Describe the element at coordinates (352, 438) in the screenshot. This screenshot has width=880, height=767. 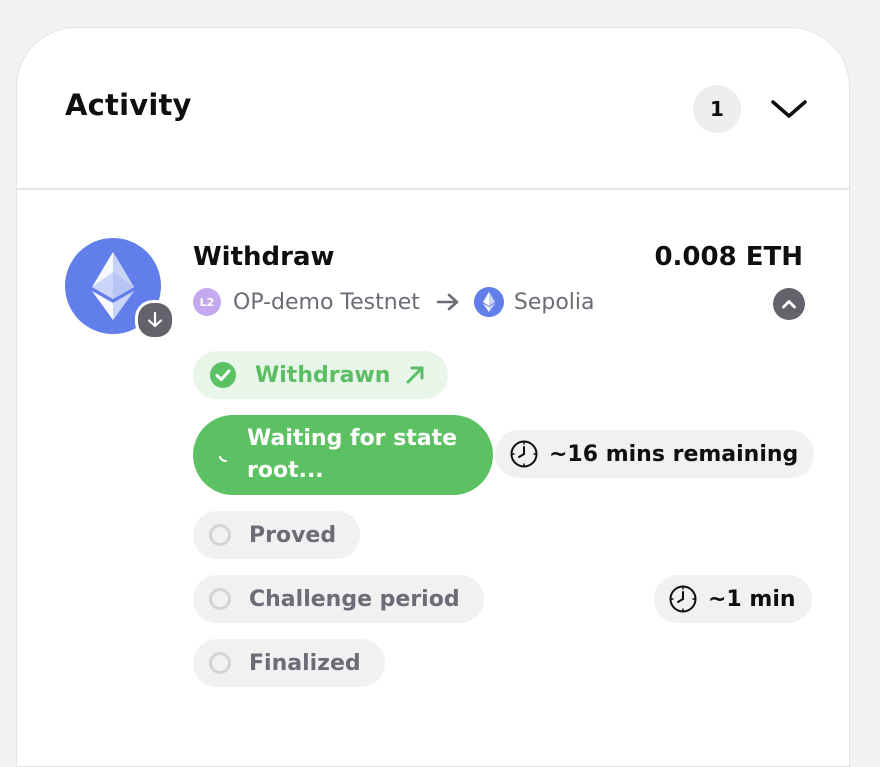
I see `step-label-line1: Waiting for state` at that location.